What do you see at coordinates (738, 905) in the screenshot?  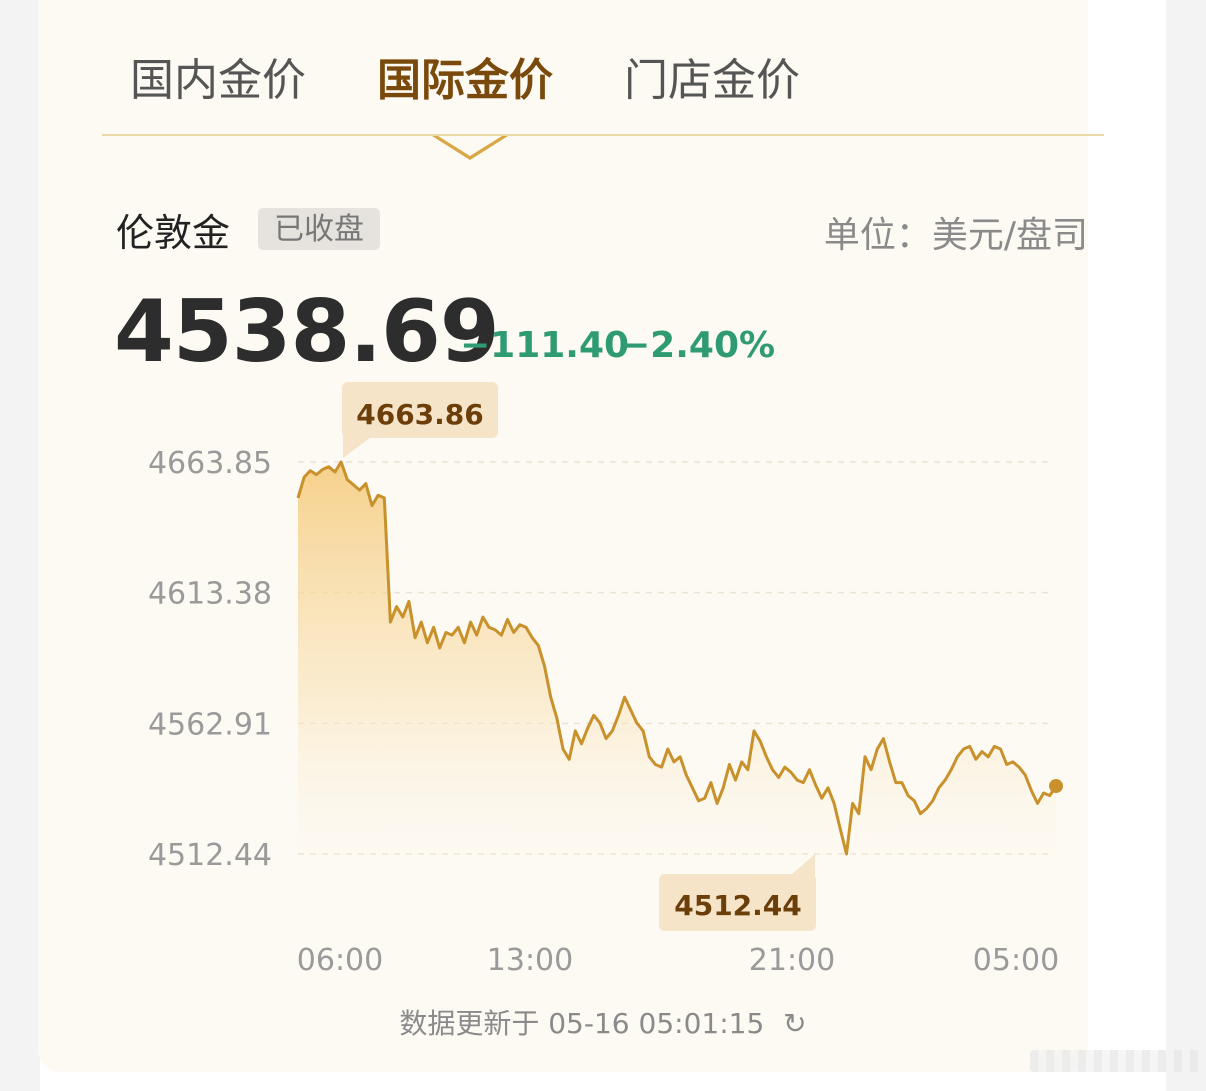 I see `min-price-label: 4512.44` at bounding box center [738, 905].